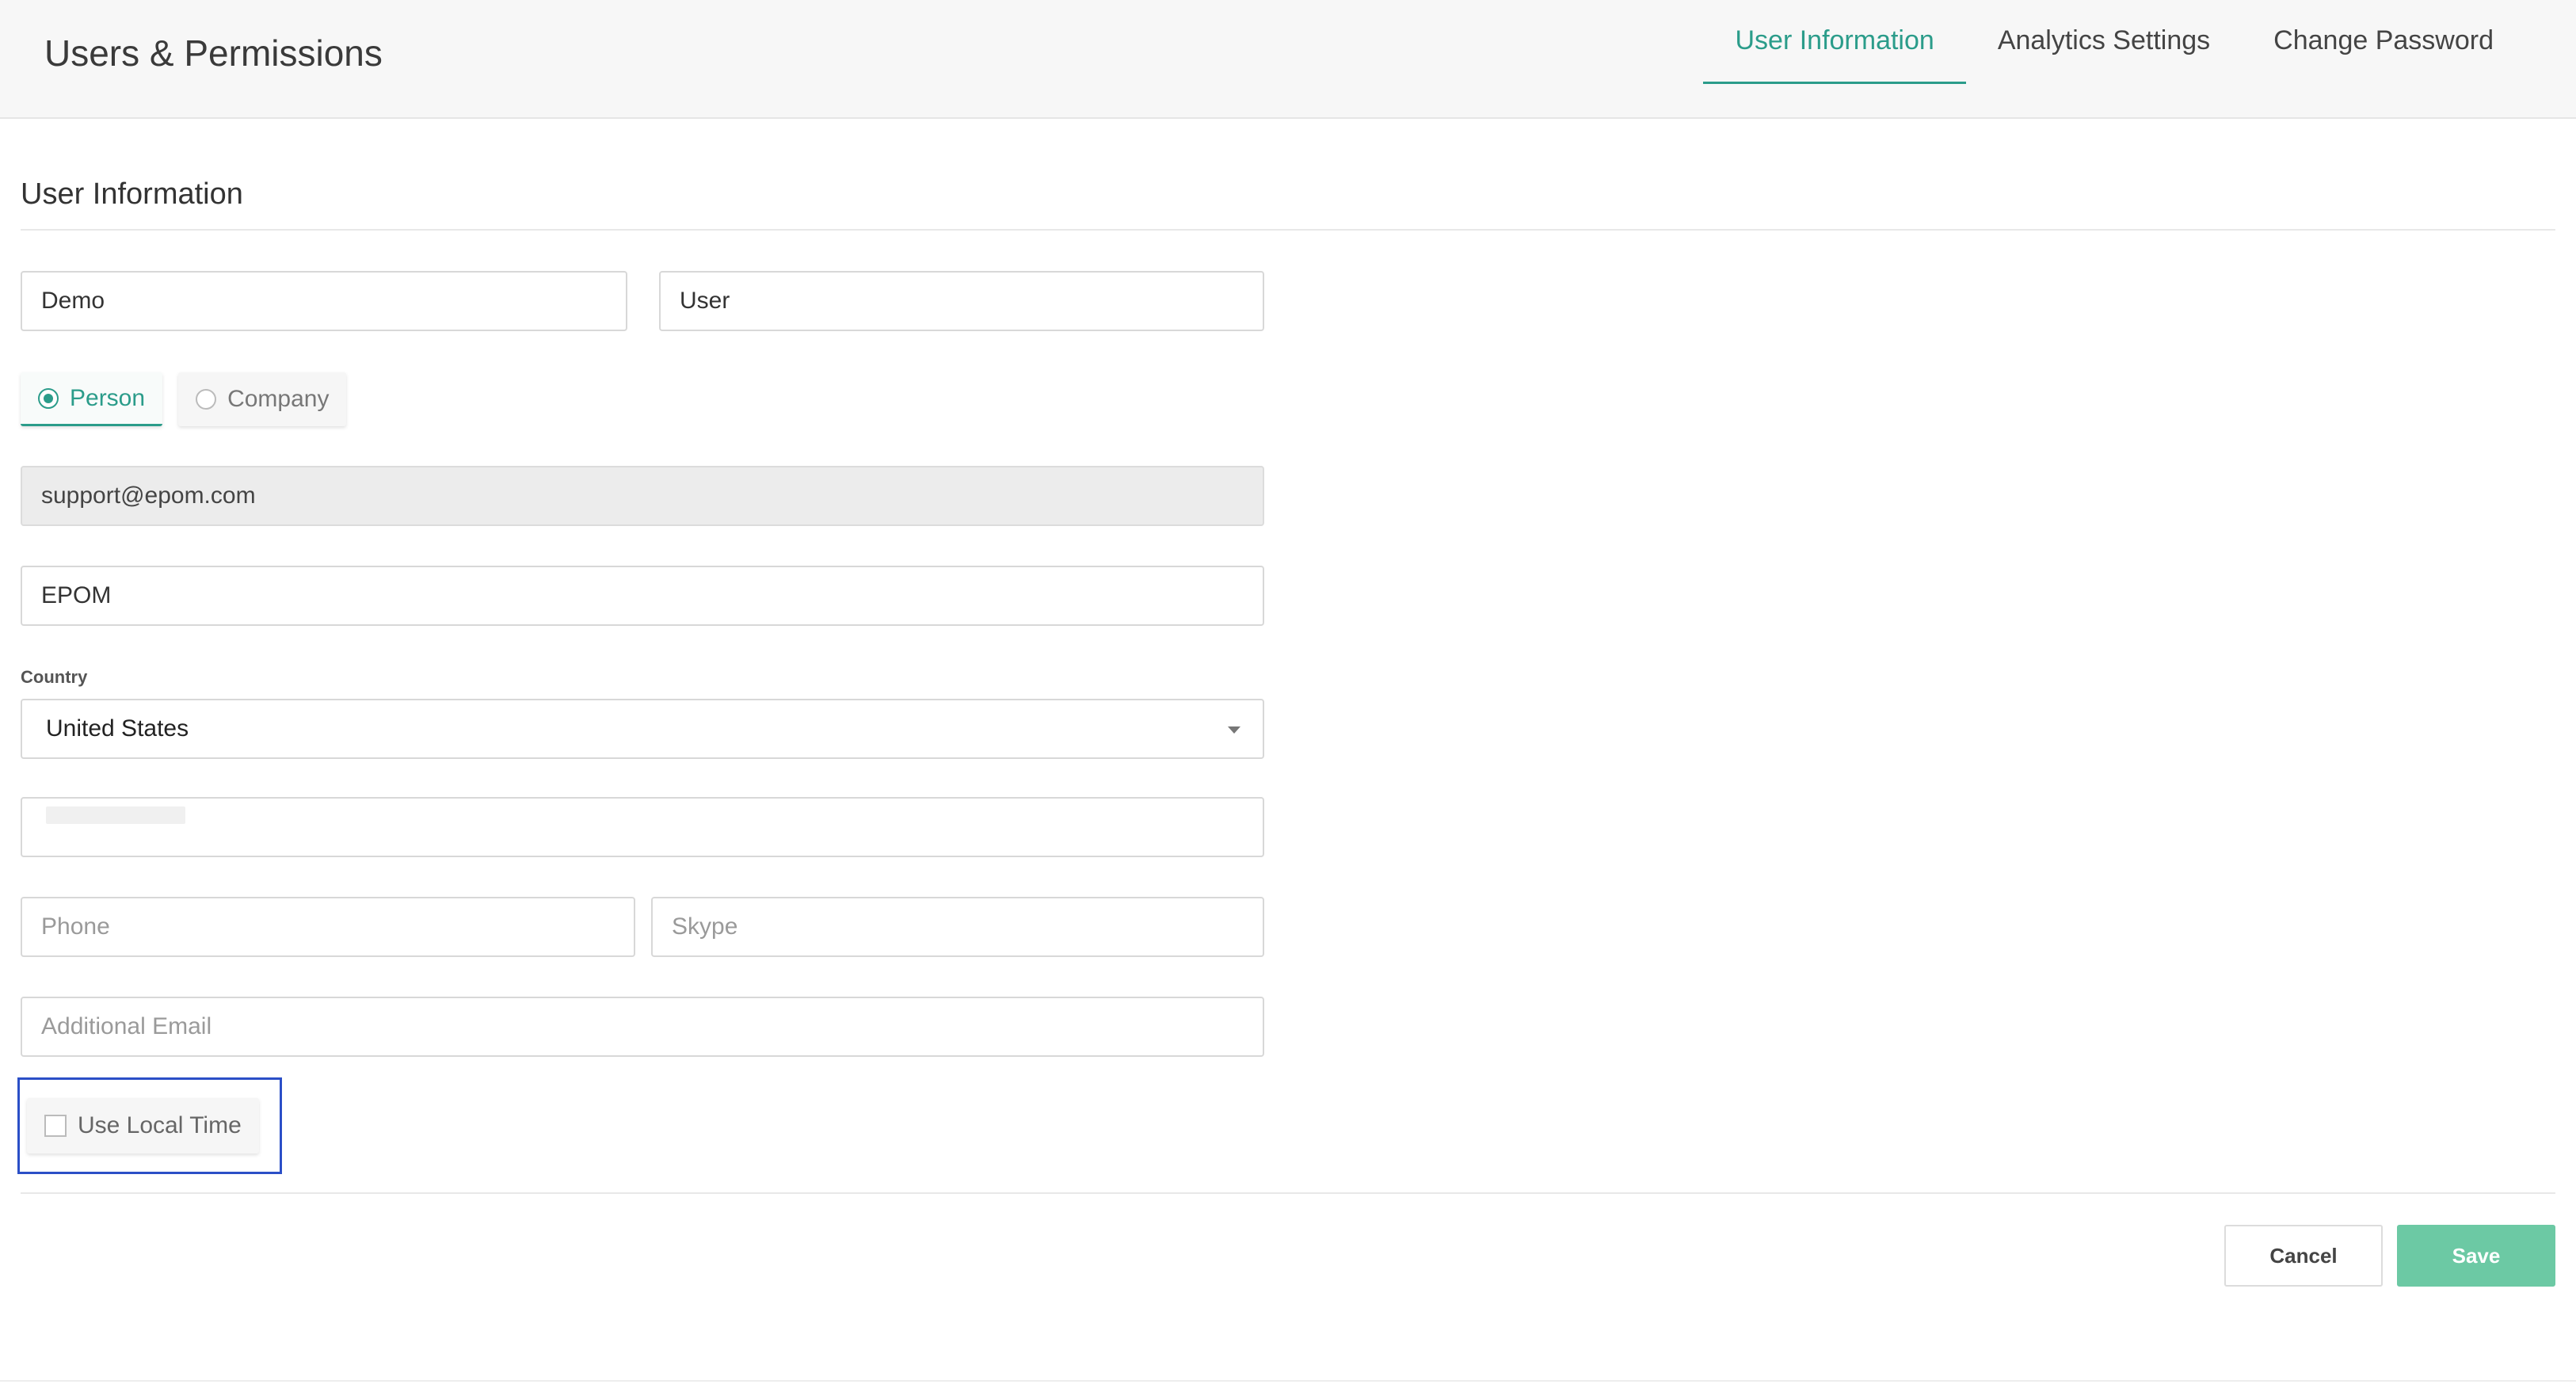 Image resolution: width=2576 pixels, height=1388 pixels. Describe the element at coordinates (1835, 42) in the screenshot. I see `tab-user-information: User Information` at that location.